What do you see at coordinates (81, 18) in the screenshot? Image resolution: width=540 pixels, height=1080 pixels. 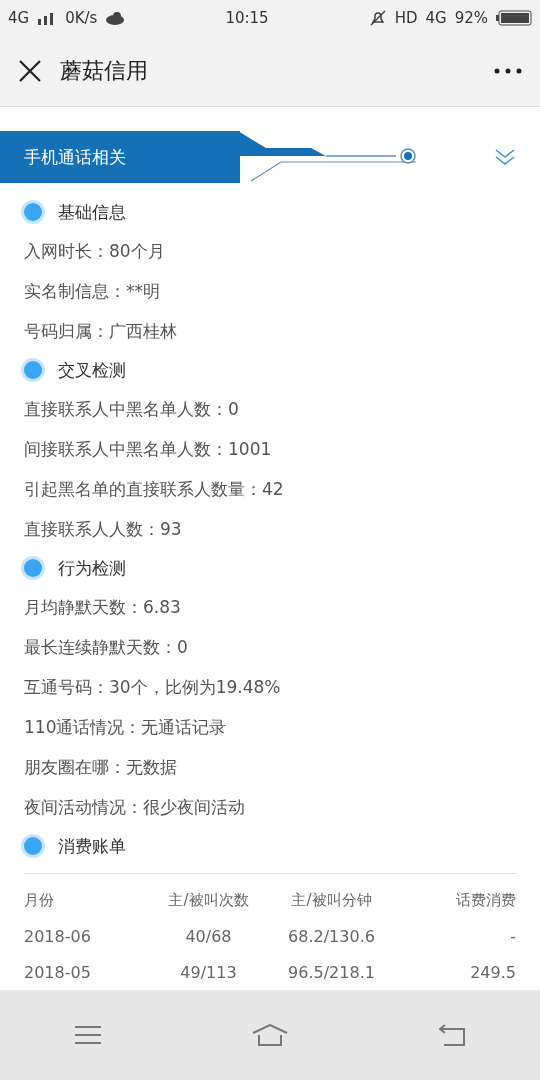 I see `speed-label: 0K/s` at bounding box center [81, 18].